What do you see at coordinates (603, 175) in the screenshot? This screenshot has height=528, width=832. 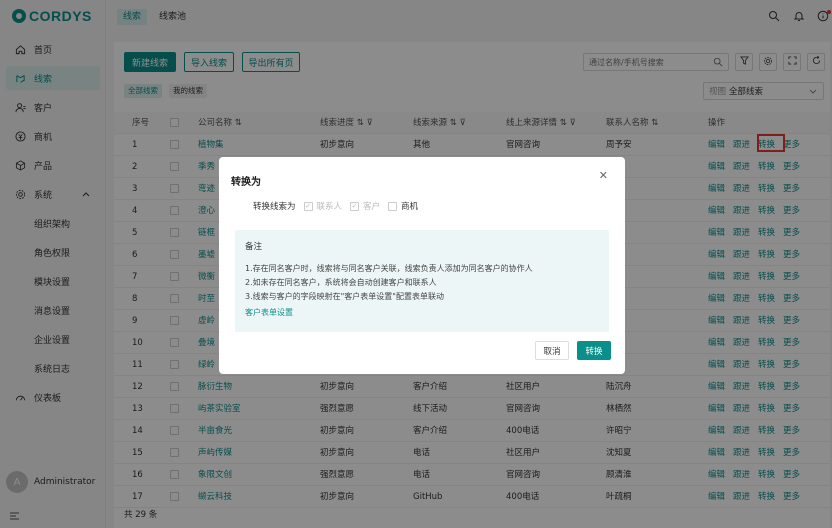 I see `close-icon: ✕` at bounding box center [603, 175].